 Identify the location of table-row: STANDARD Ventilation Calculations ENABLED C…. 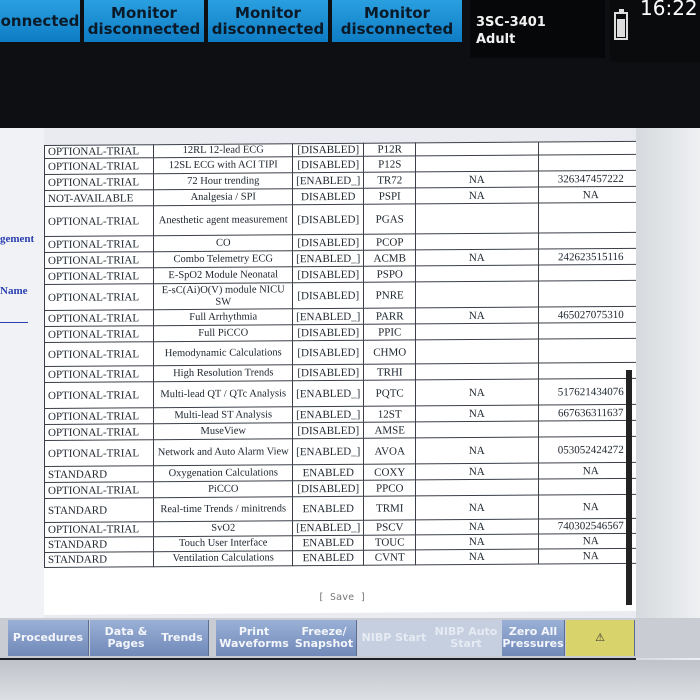
(344, 558).